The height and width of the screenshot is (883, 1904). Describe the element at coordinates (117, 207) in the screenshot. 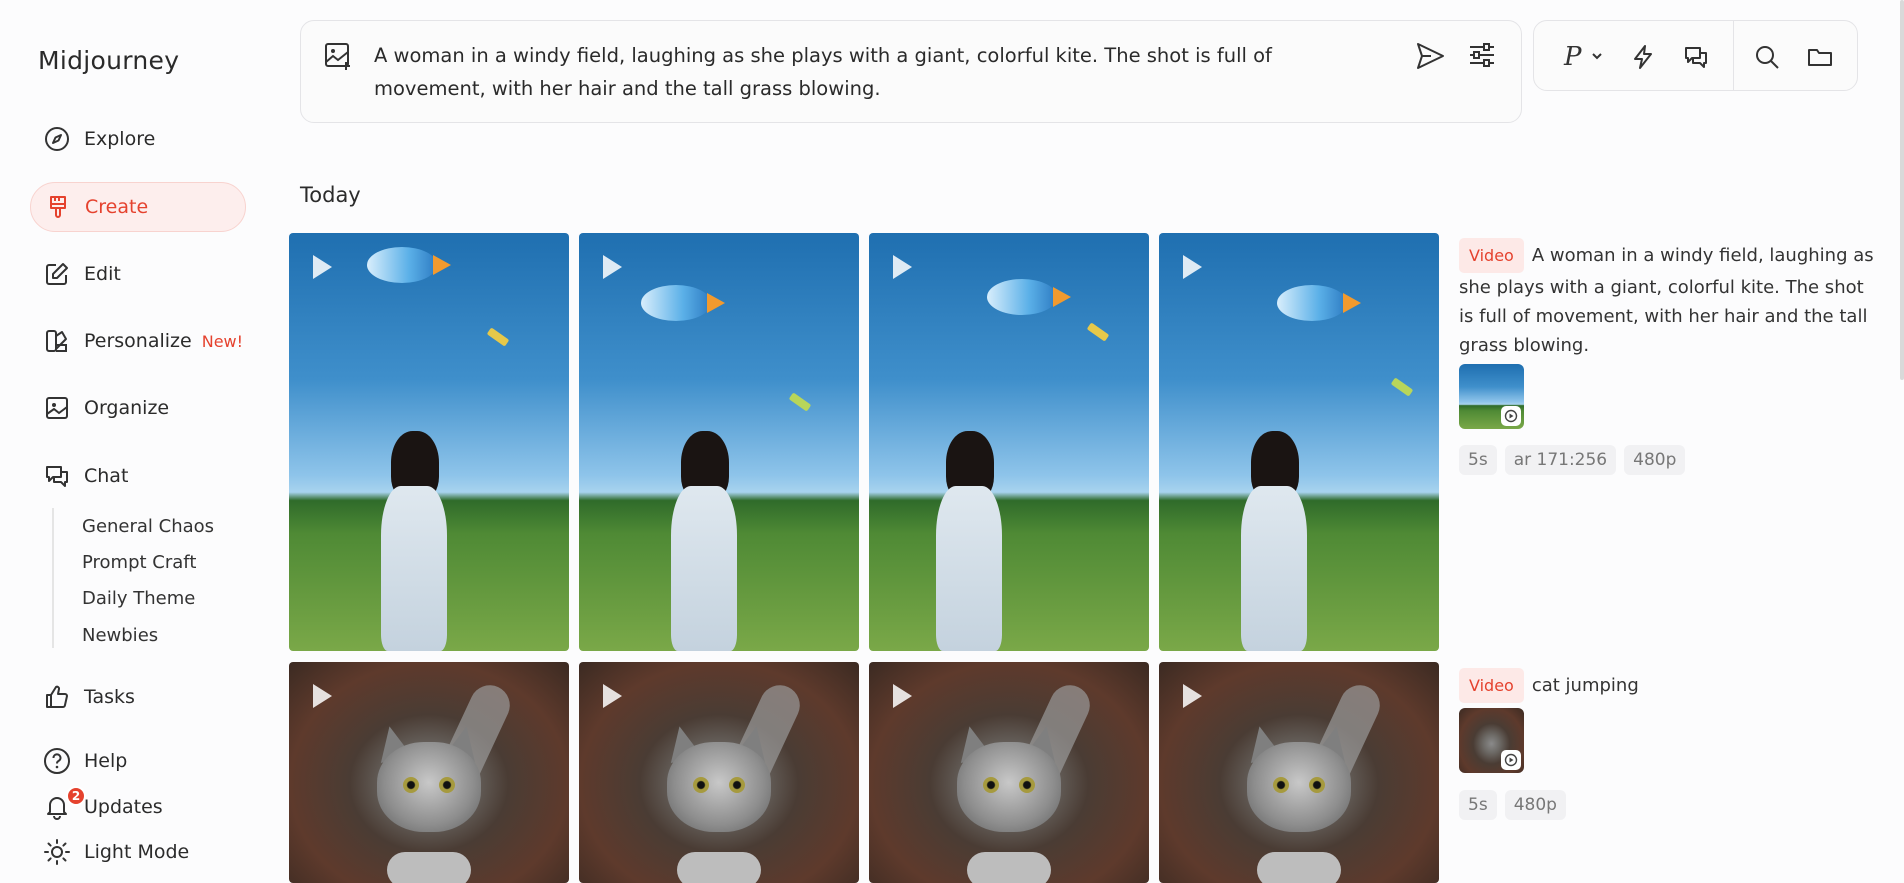

I see `sidebar-item-label: Create` at that location.